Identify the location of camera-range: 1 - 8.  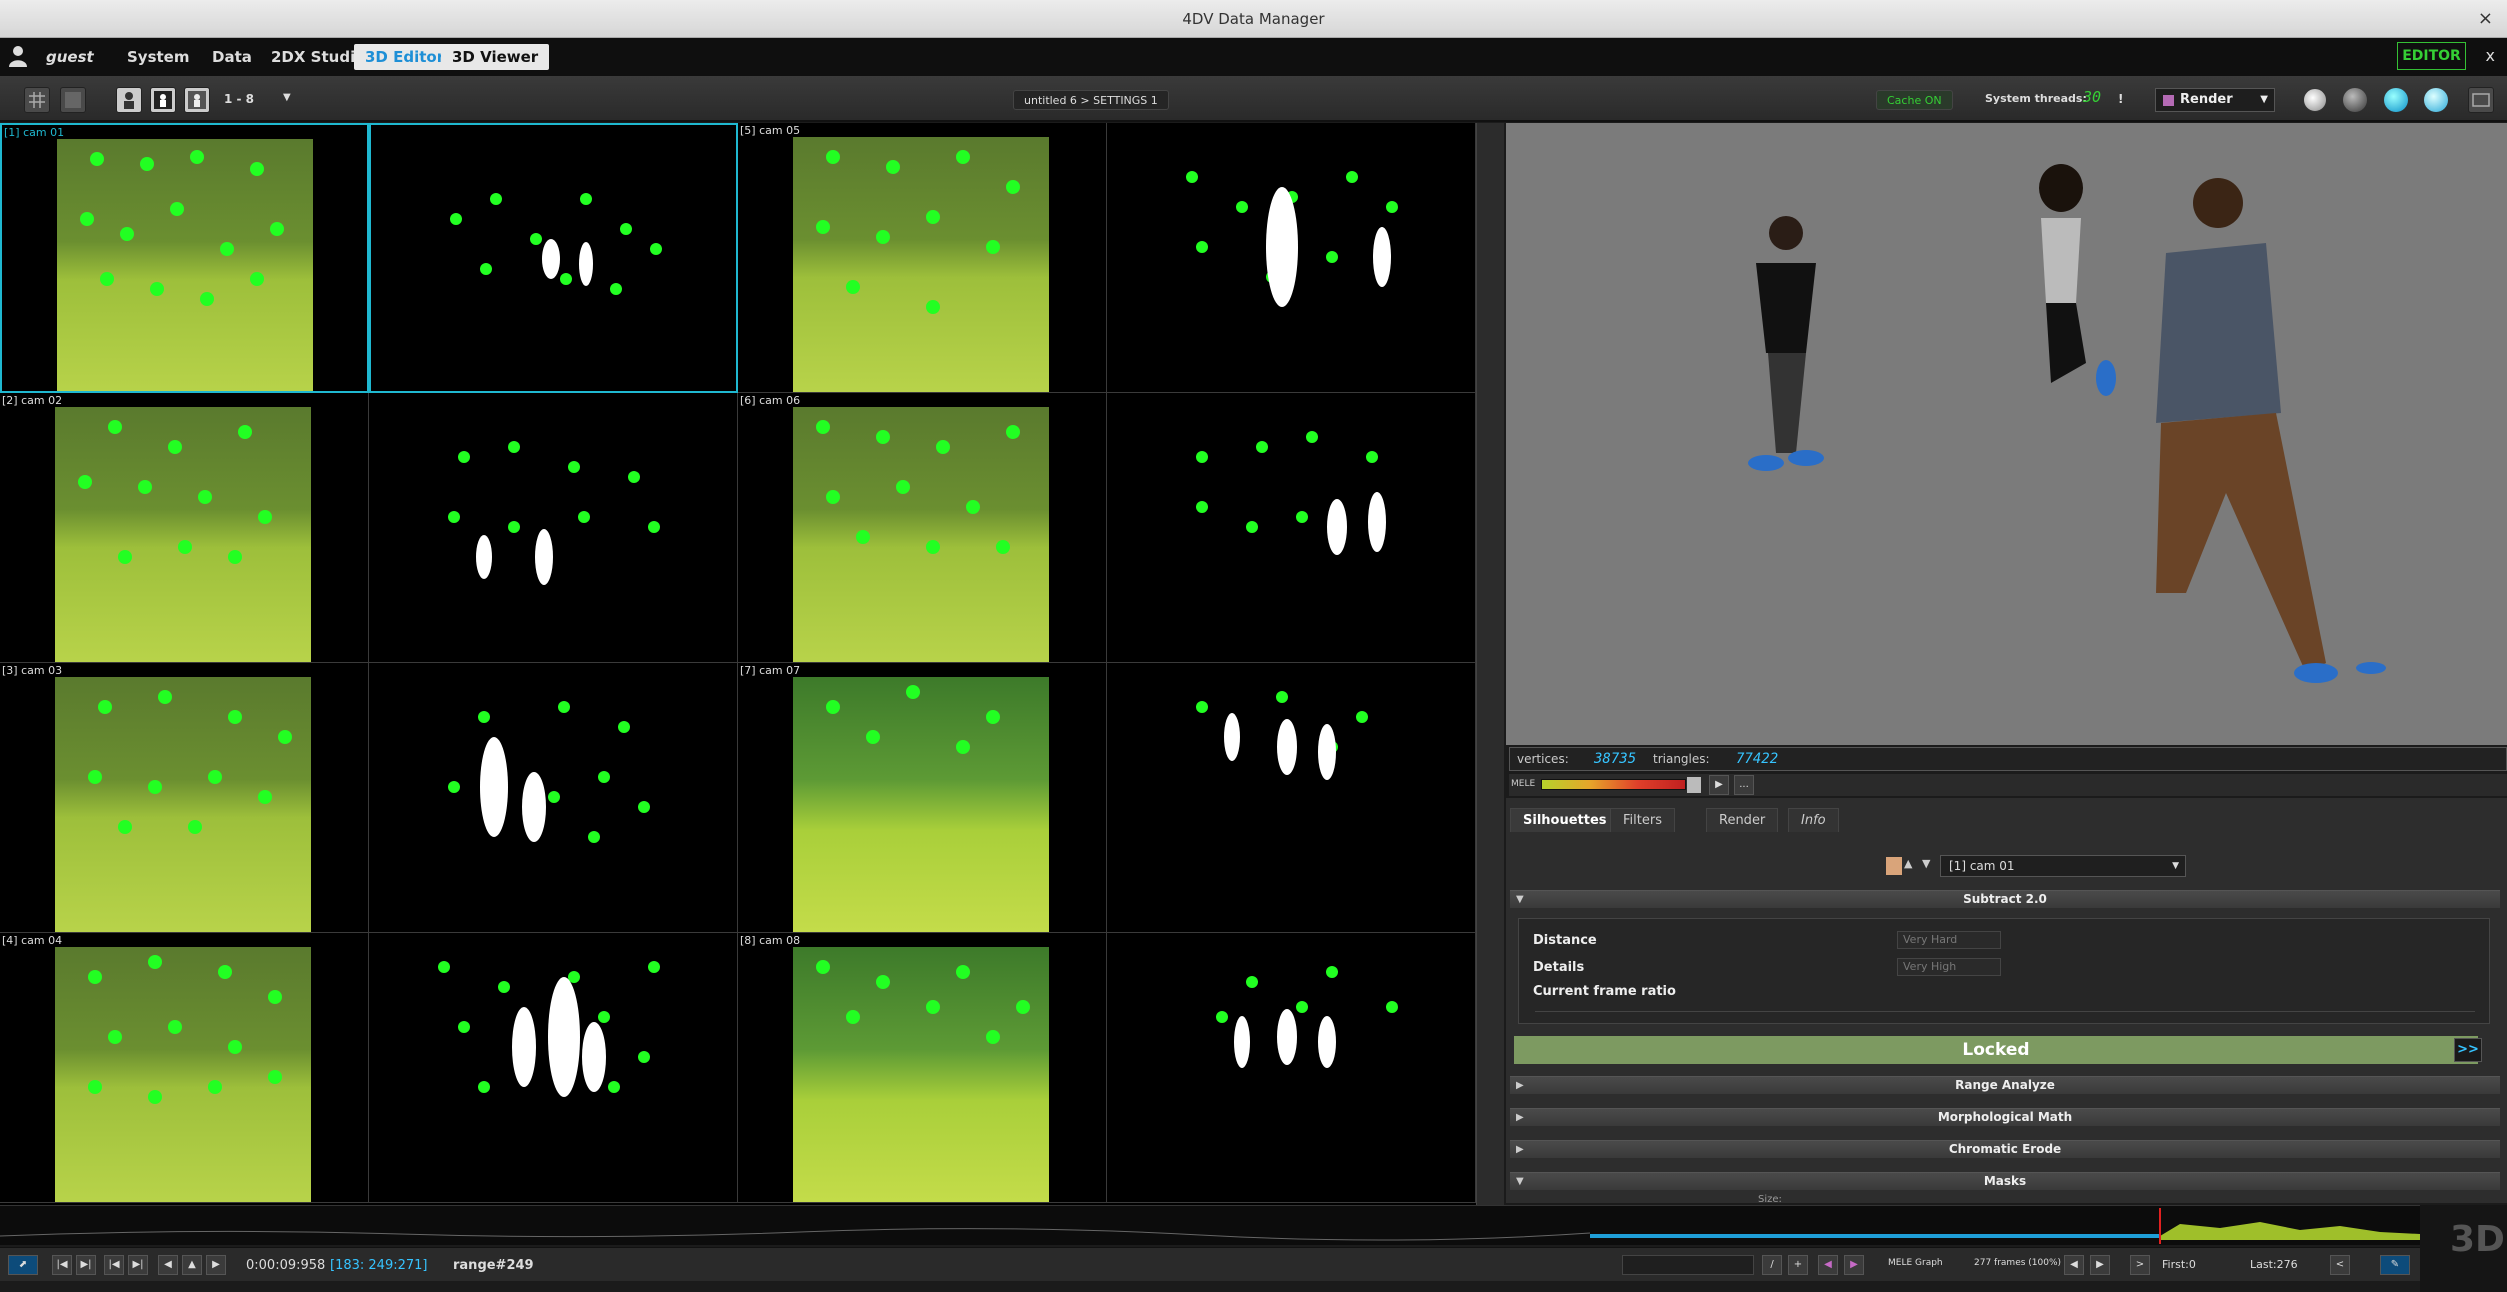
(239, 99).